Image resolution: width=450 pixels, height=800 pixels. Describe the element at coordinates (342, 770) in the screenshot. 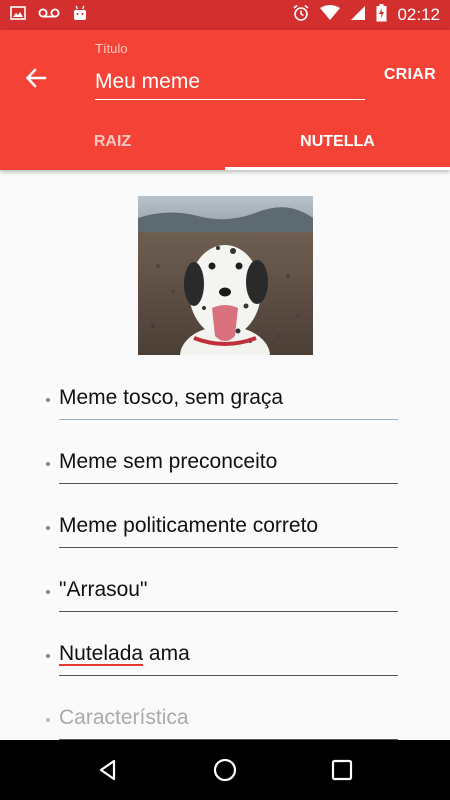

I see `recents-square-icon` at that location.